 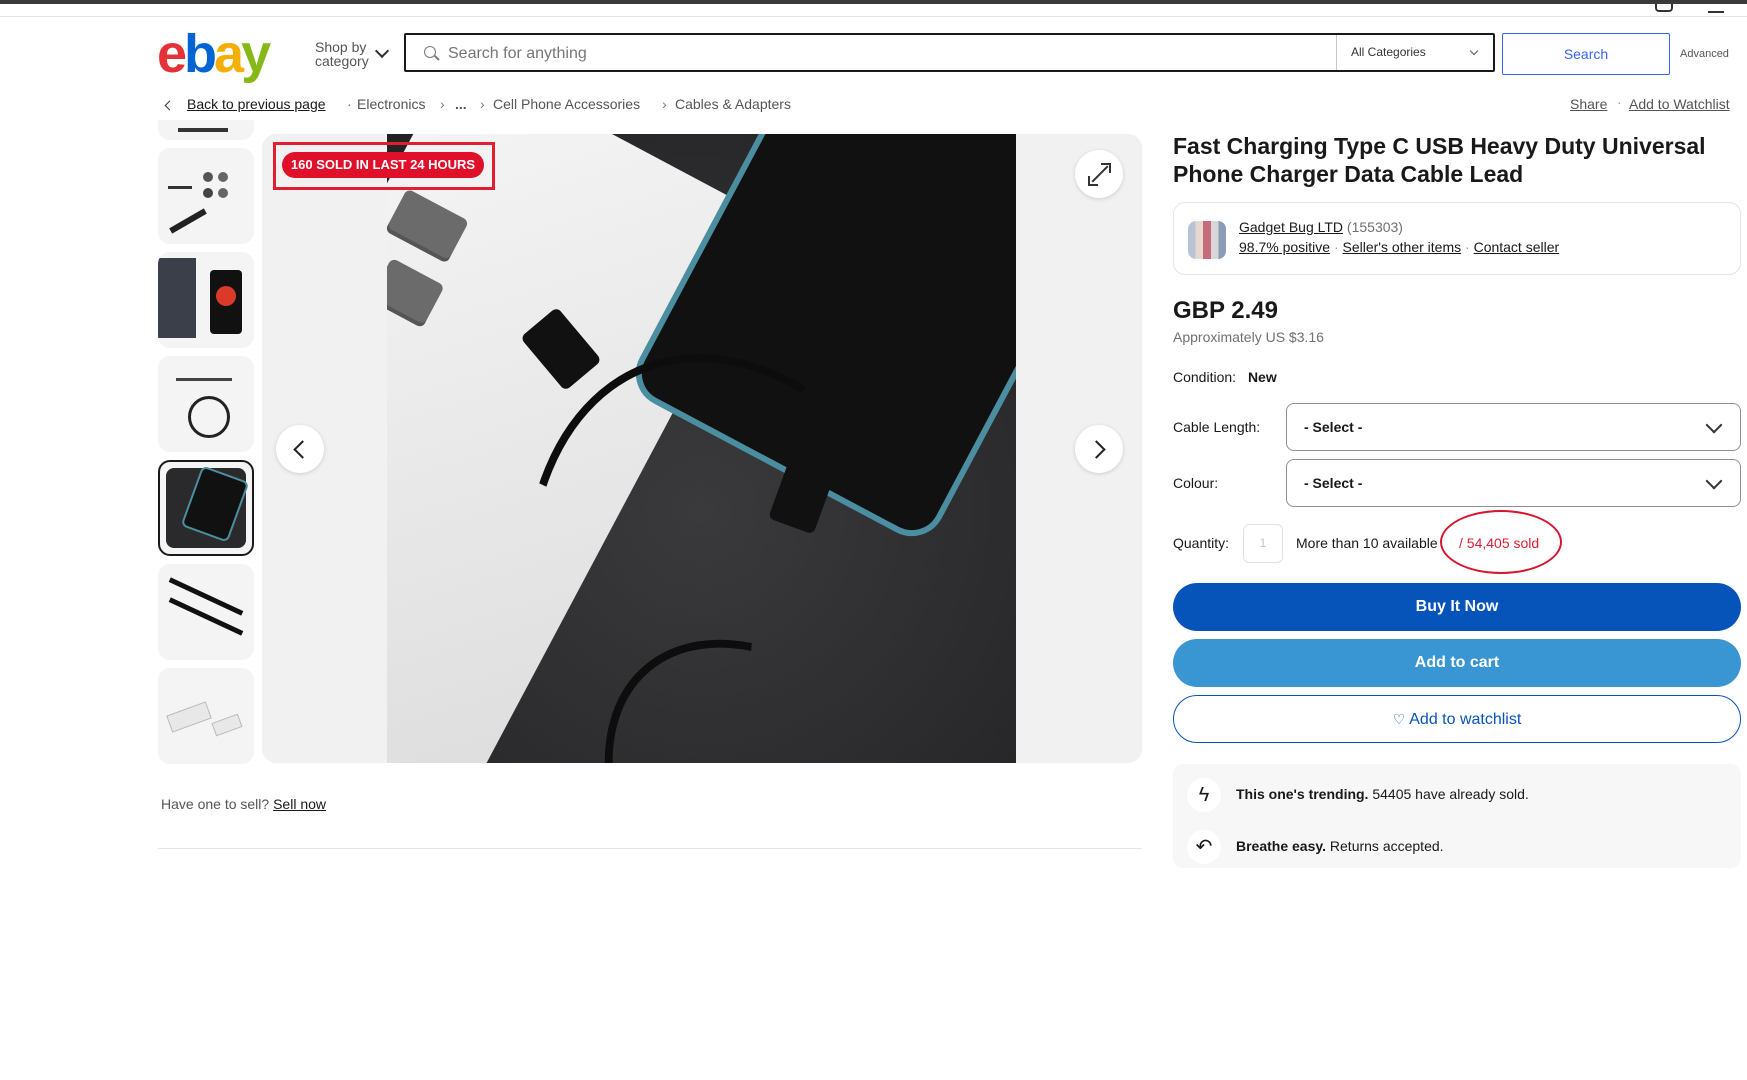 I want to click on availability-text: More than 10 available, so click(x=1367, y=543).